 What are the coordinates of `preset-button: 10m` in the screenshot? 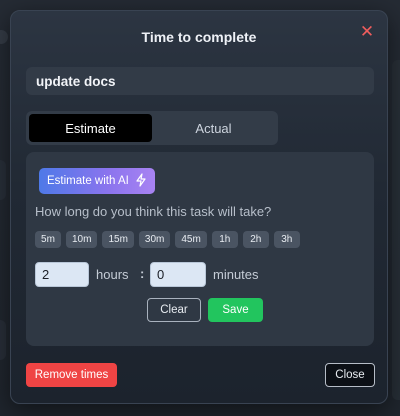 It's located at (82, 239).